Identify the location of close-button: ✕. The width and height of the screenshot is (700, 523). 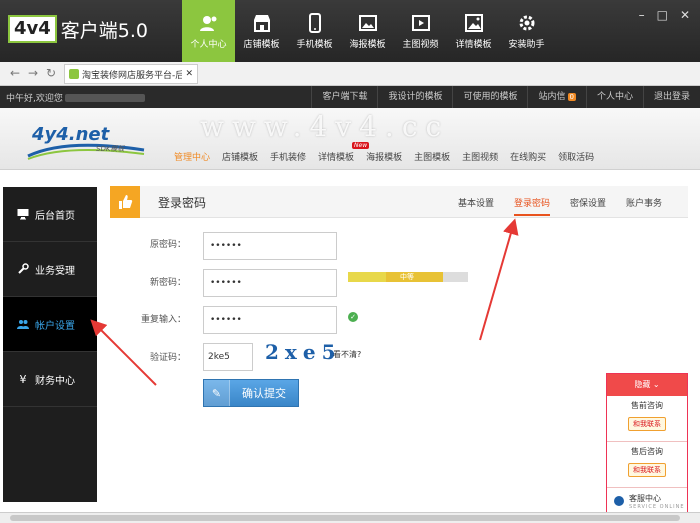
(685, 15).